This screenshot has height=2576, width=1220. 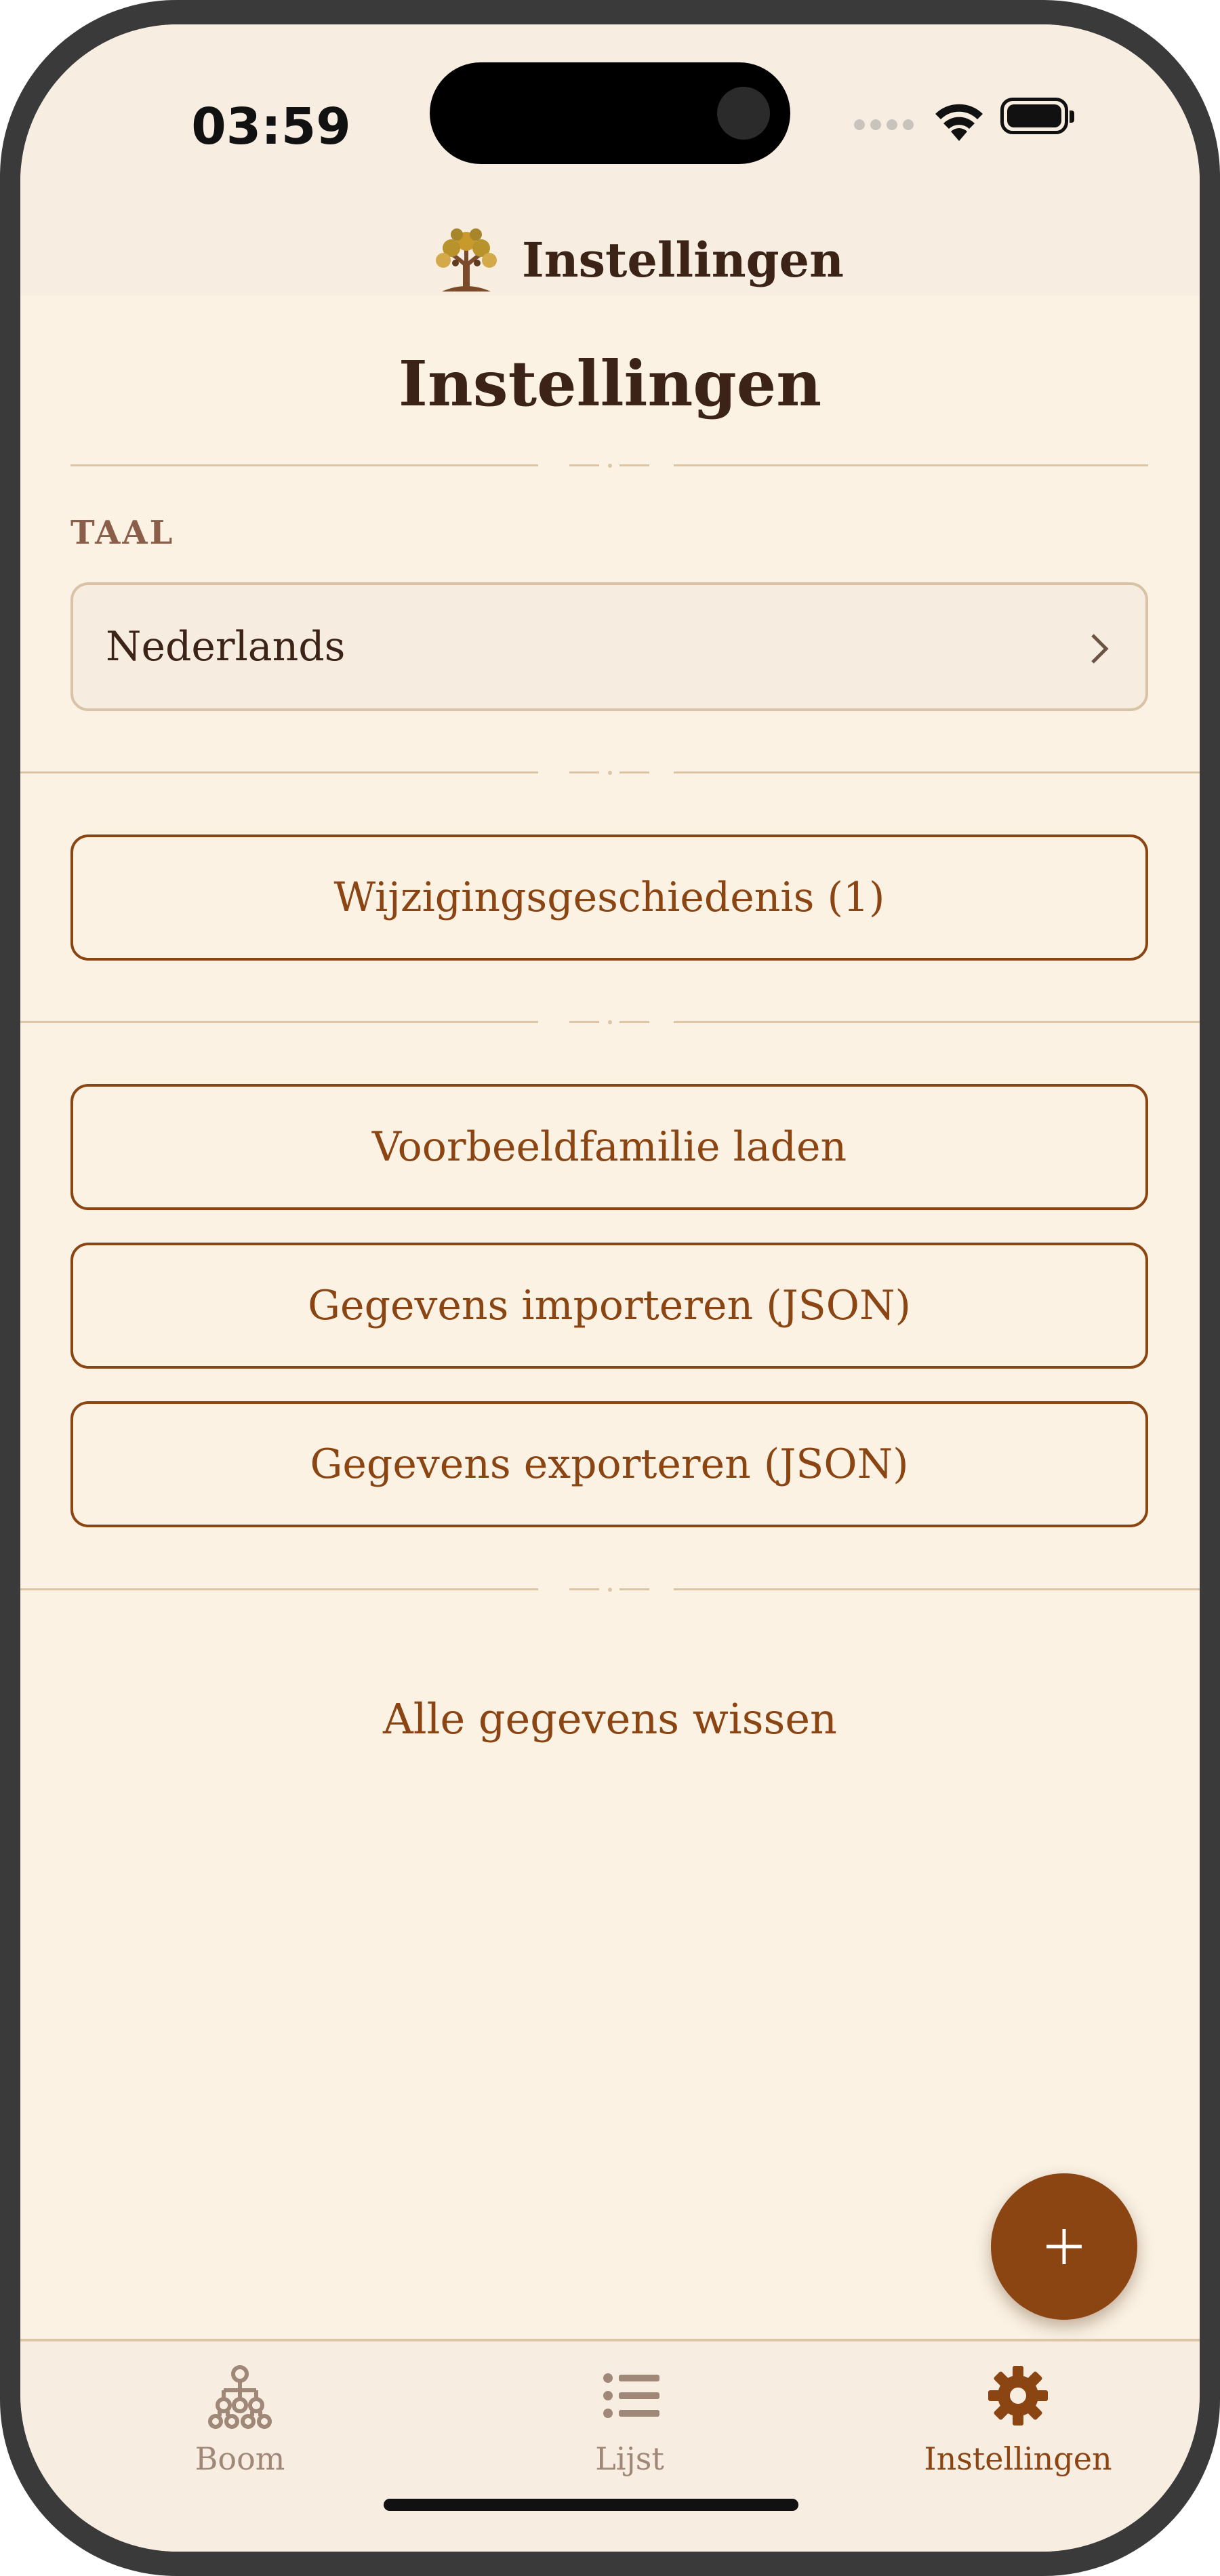 I want to click on camera-icon, so click(x=744, y=113).